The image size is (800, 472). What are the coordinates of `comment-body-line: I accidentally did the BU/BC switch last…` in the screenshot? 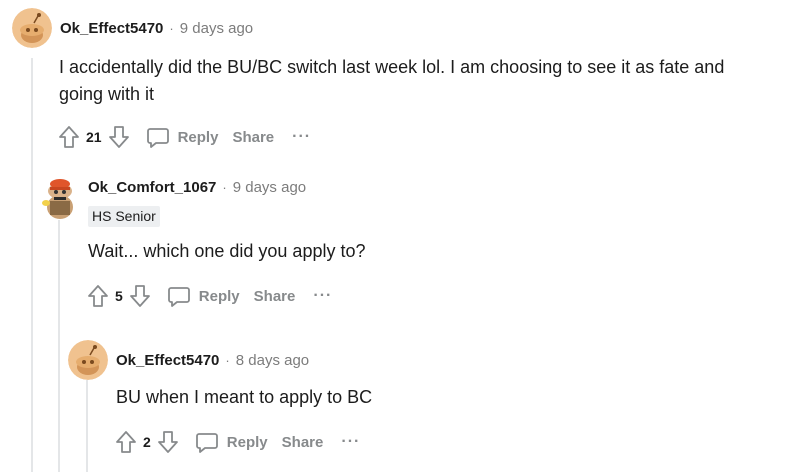 It's located at (392, 67).